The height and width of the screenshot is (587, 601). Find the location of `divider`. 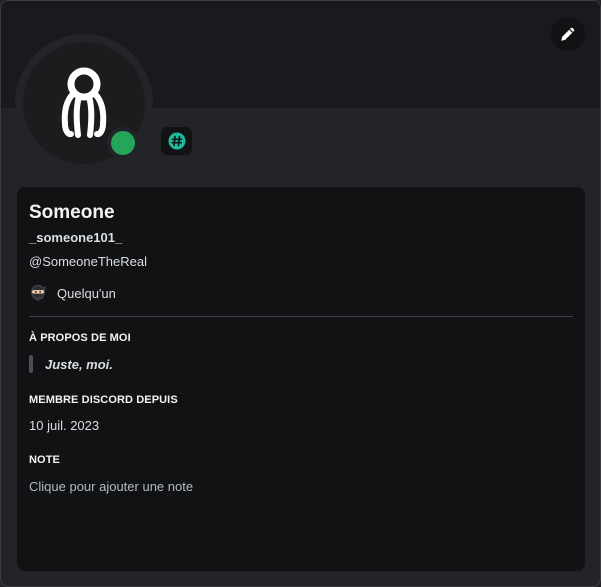

divider is located at coordinates (301, 316).